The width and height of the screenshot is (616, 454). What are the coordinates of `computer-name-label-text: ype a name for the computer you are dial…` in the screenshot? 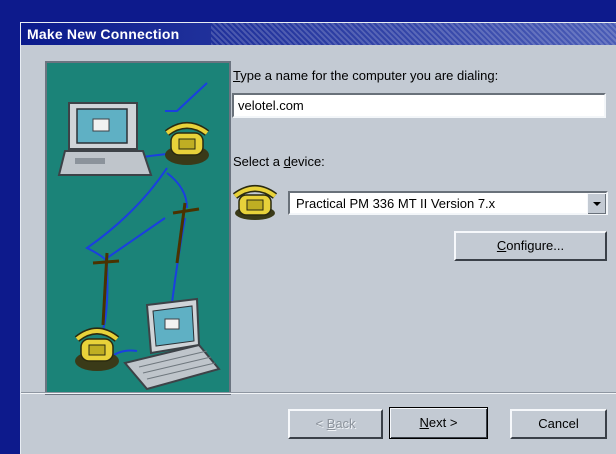 It's located at (369, 75).